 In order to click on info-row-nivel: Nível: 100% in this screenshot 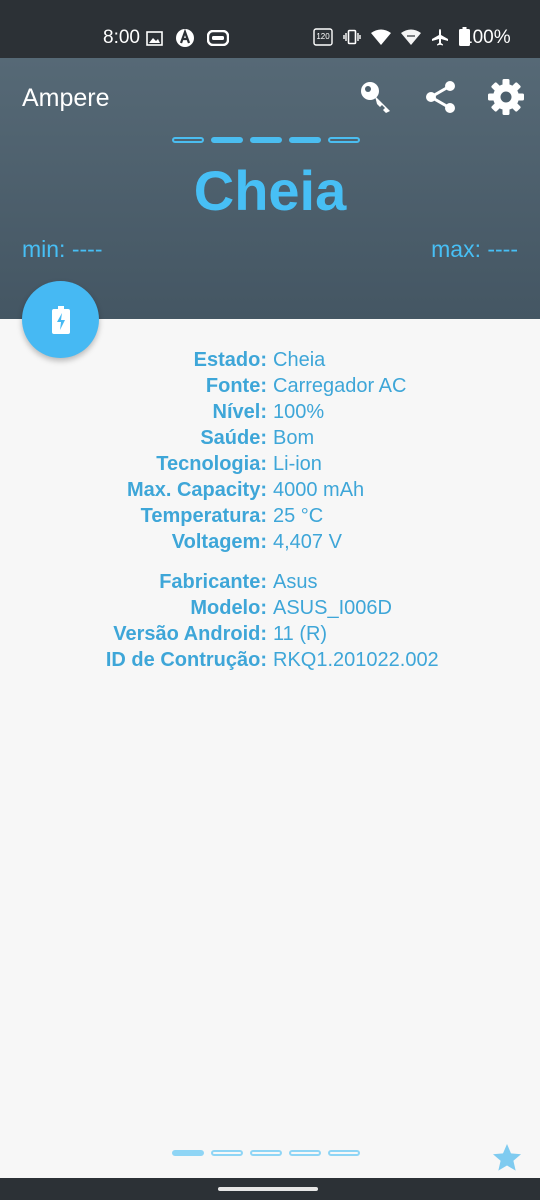, I will do `click(270, 412)`.